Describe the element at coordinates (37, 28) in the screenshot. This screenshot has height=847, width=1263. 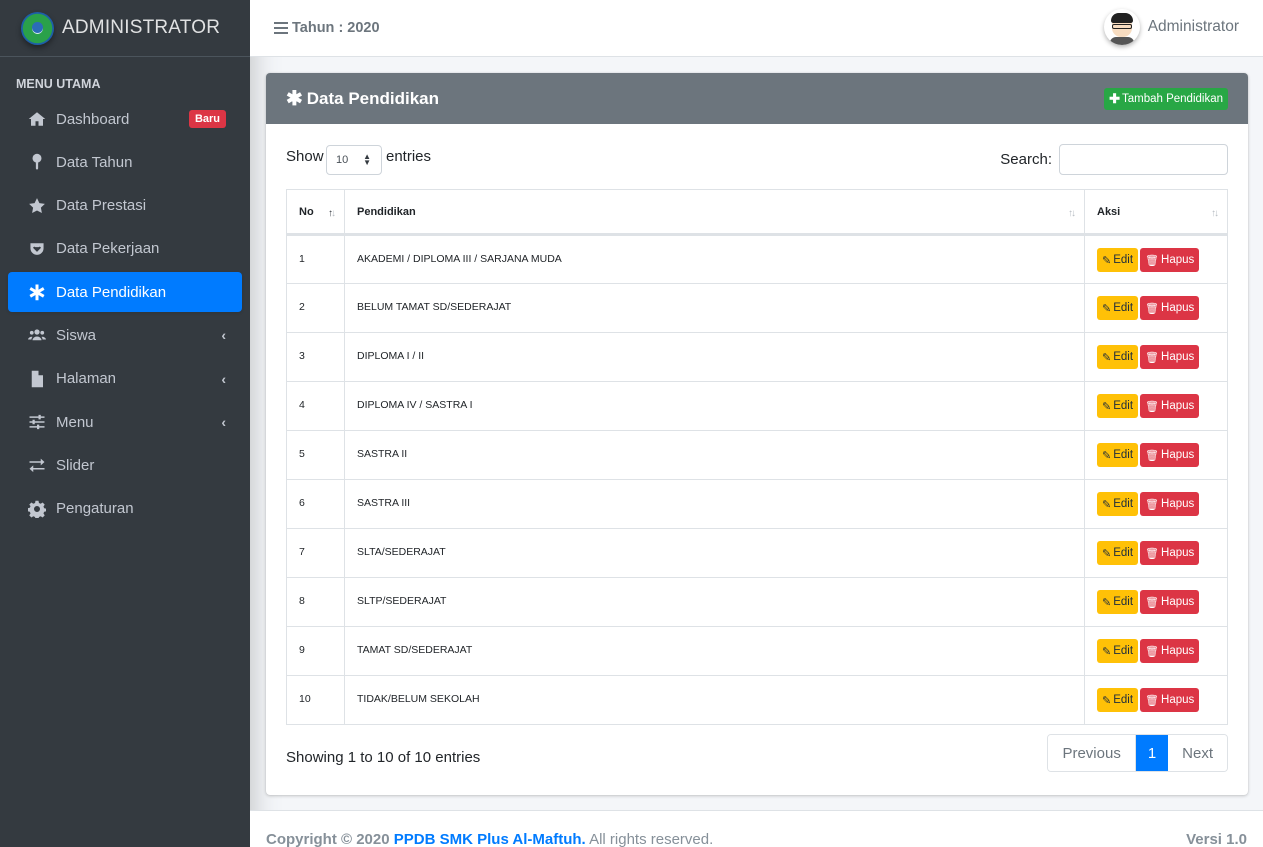
I see `brand-logo` at that location.